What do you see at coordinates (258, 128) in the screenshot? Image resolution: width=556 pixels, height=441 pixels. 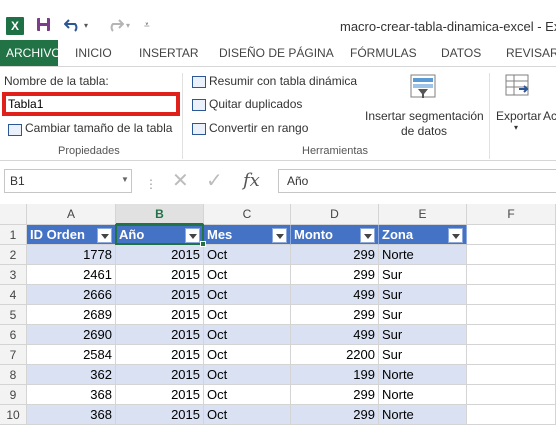 I see `convert-to-range-button: Convertir en rango` at bounding box center [258, 128].